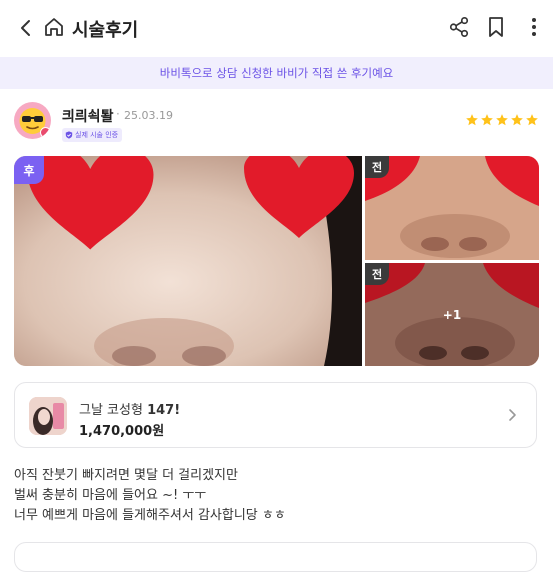 This screenshot has height=572, width=553. Describe the element at coordinates (105, 30) in the screenshot. I see `page-title: 시술후기` at that location.